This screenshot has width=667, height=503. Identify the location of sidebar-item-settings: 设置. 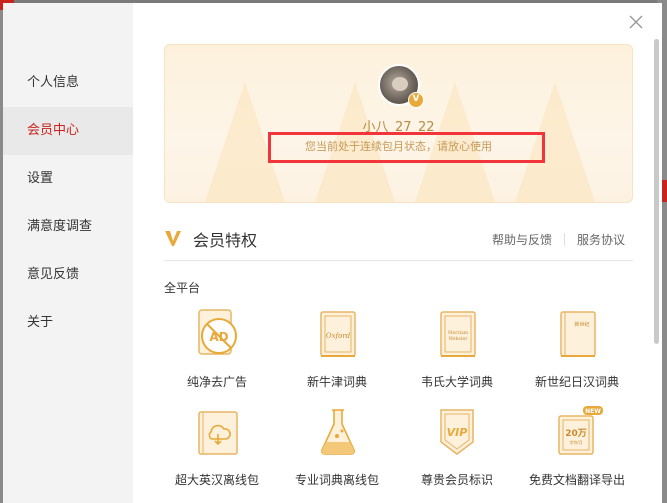
(68, 179).